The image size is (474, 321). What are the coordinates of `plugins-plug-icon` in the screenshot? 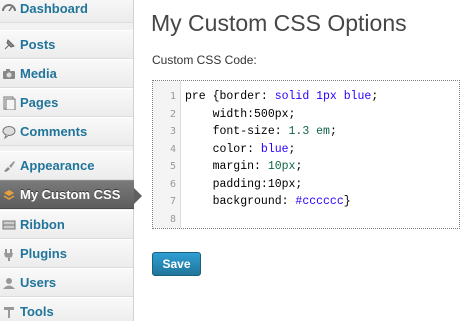 It's located at (9, 254).